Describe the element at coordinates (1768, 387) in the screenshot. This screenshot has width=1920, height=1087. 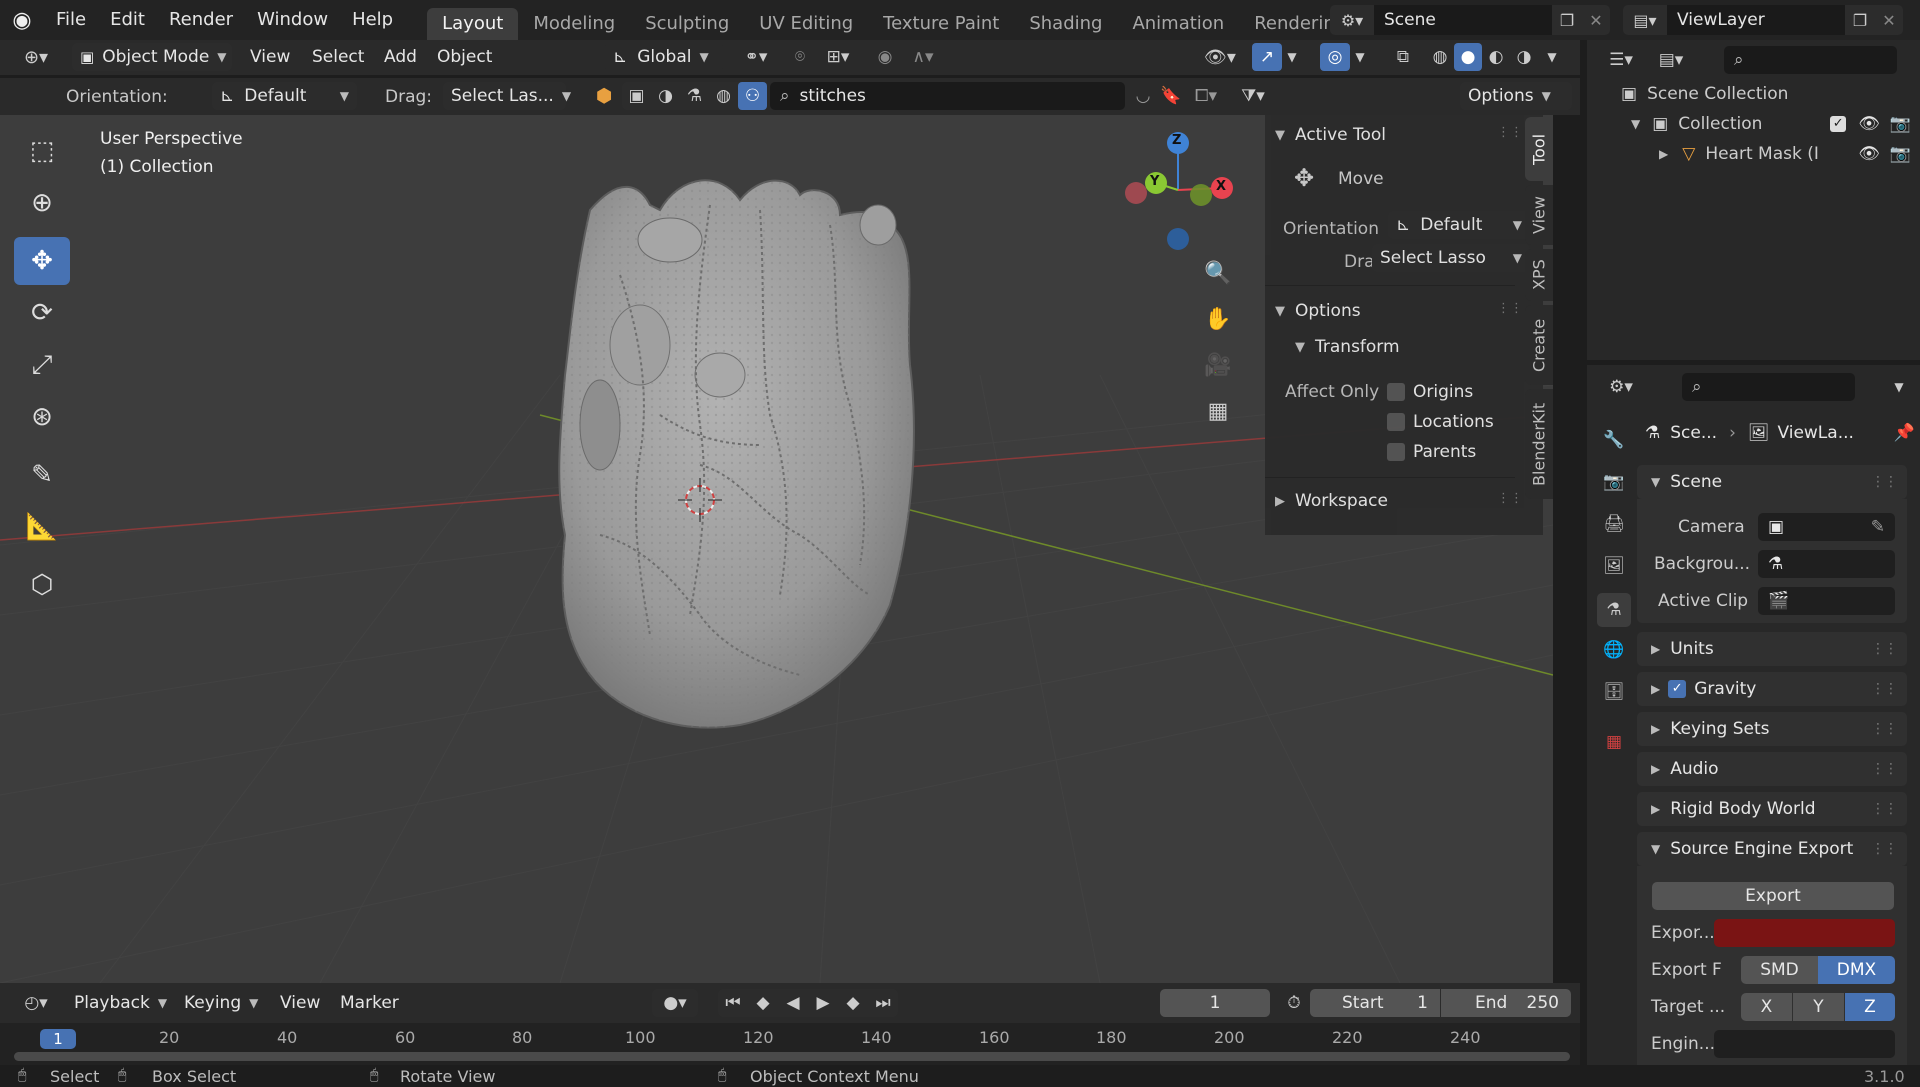
I see `properties-search-field: ⌕` at that location.